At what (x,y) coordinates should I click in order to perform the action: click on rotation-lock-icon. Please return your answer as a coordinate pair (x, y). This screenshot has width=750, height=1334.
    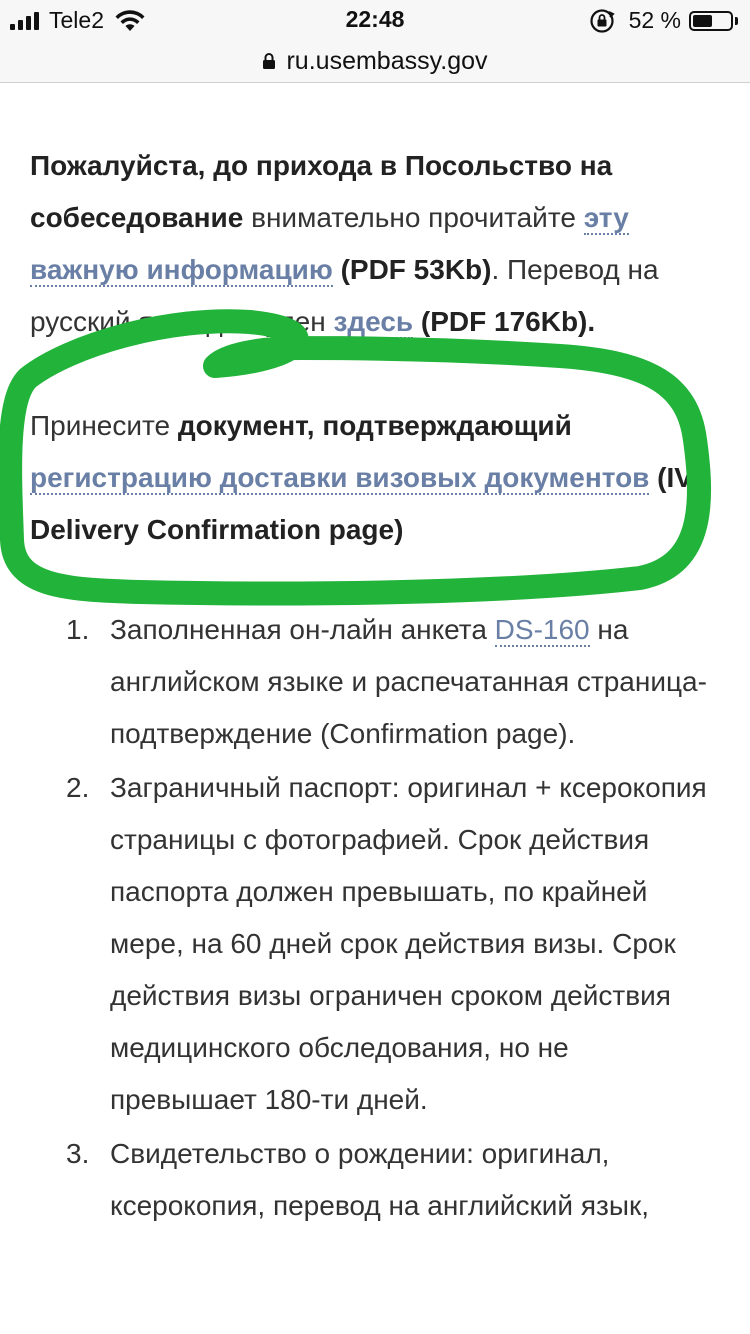
    Looking at the image, I should click on (602, 20).